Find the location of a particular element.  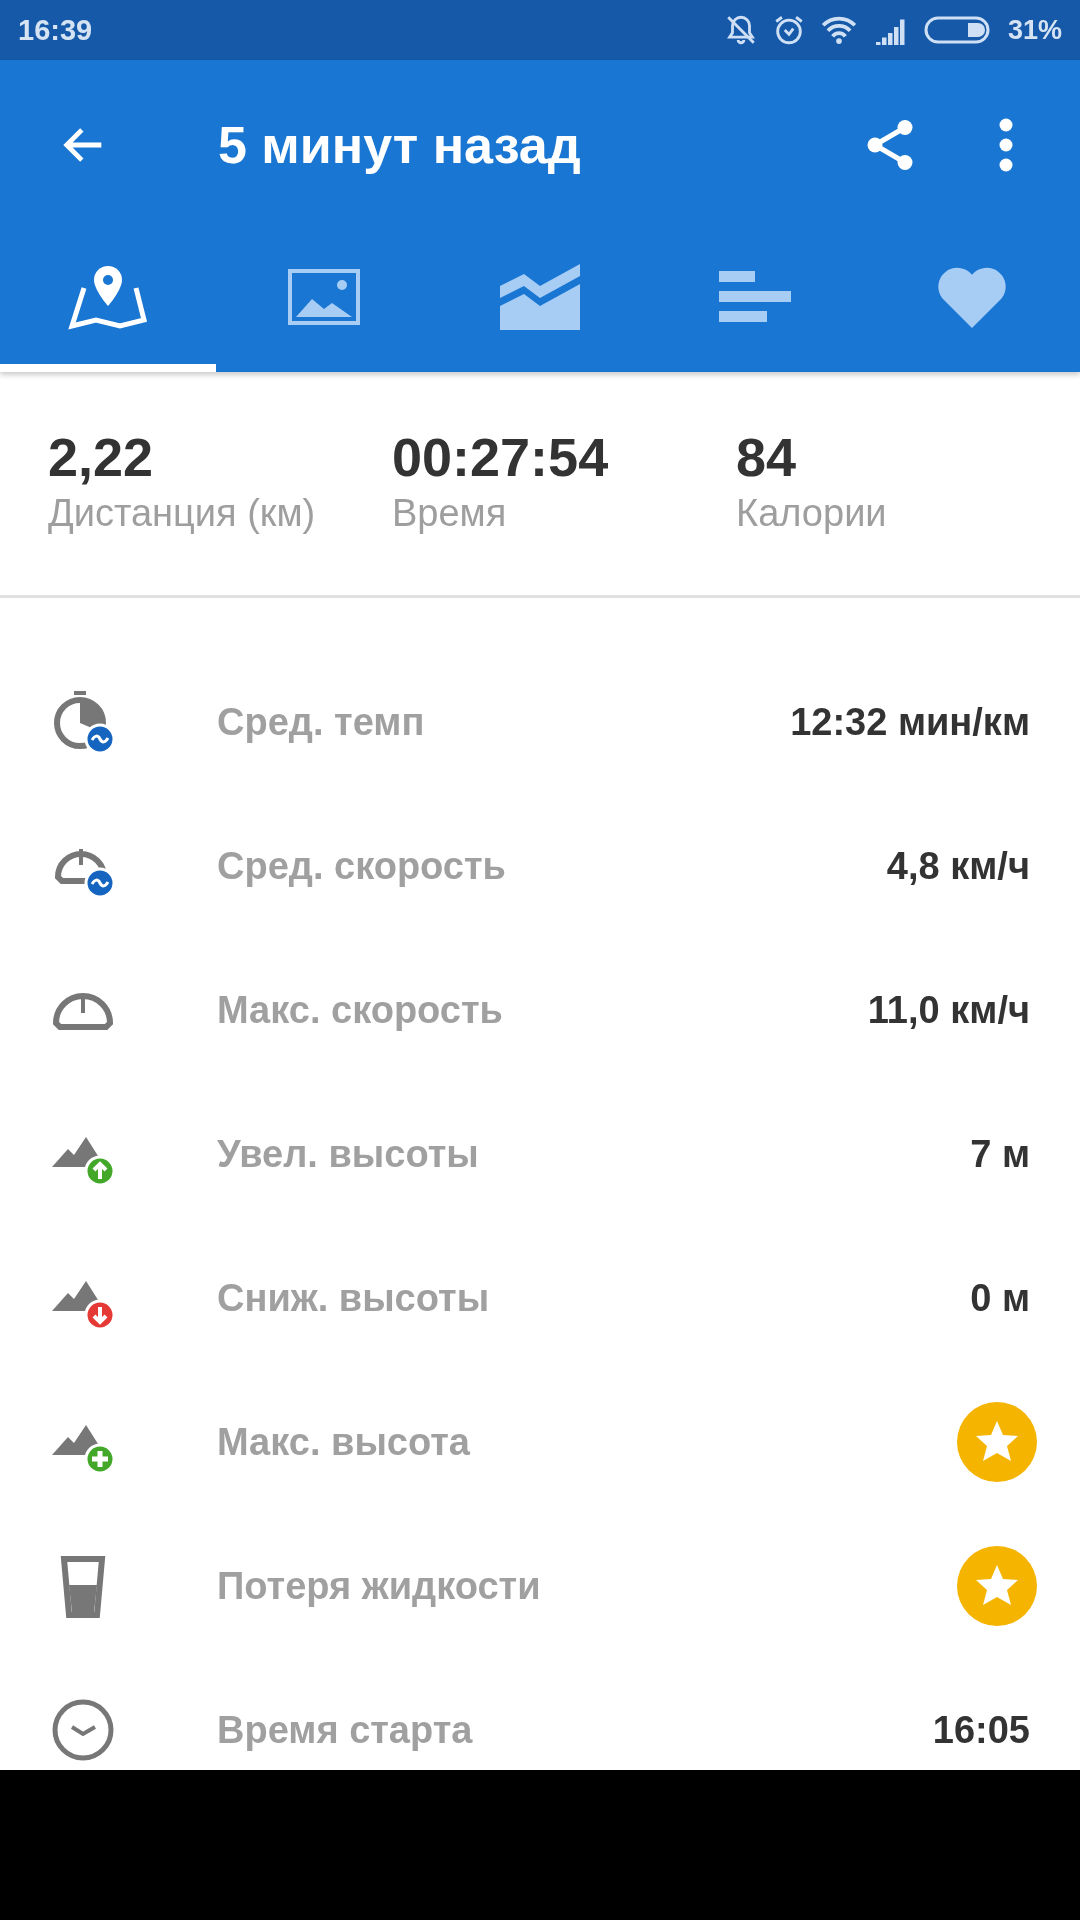

summary-label: Время is located at coordinates (450, 513).